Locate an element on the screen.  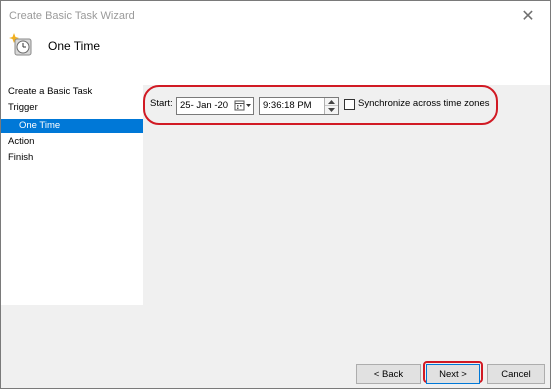
calendar-icon is located at coordinates (242, 105).